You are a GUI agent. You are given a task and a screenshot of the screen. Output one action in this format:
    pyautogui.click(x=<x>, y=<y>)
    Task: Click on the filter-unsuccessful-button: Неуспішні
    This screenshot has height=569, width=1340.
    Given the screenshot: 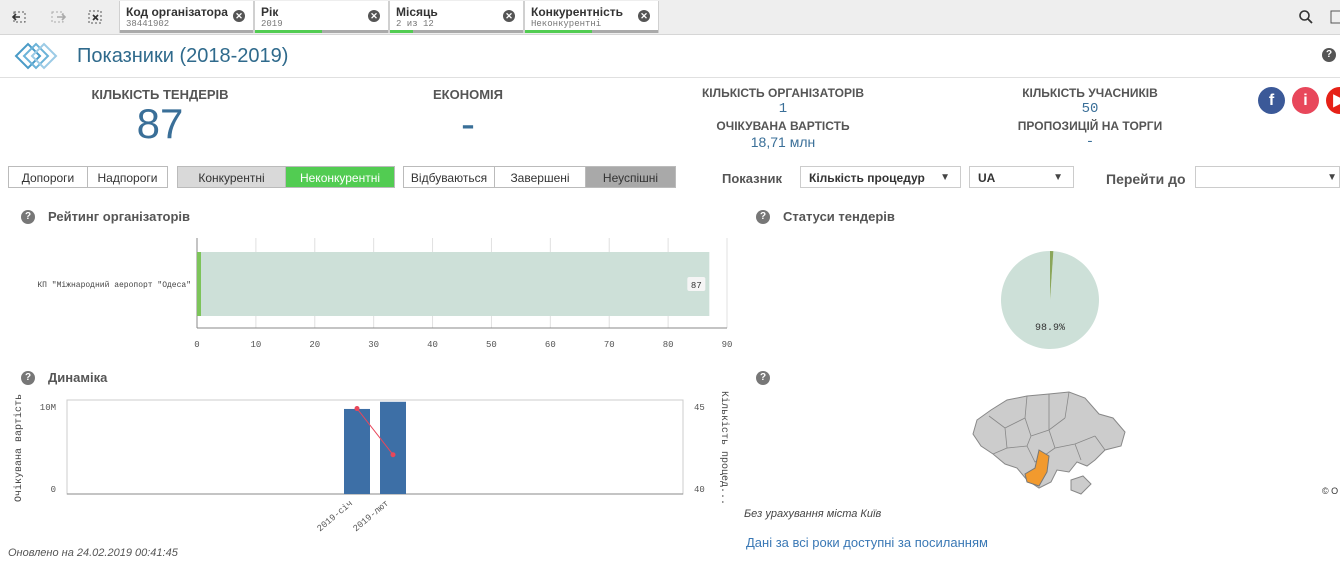 What is the action you would take?
    pyautogui.click(x=630, y=177)
    